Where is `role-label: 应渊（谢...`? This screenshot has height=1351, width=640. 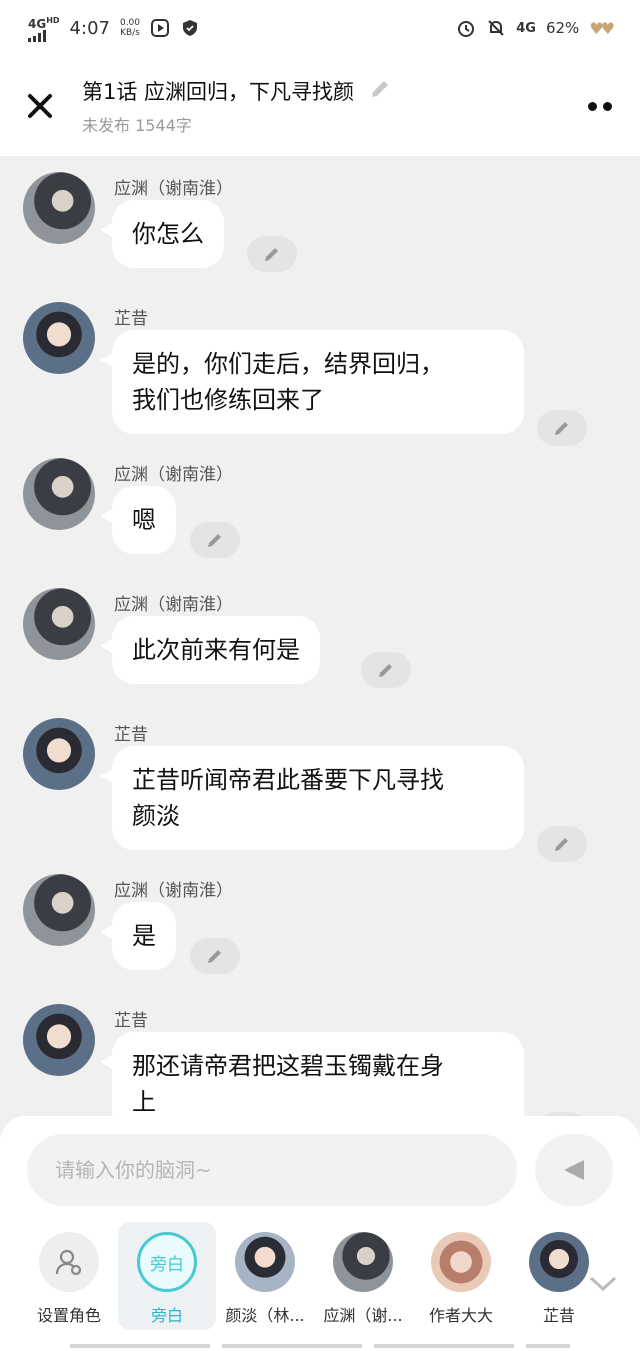
role-label: 应渊（谢... is located at coordinates (363, 1315).